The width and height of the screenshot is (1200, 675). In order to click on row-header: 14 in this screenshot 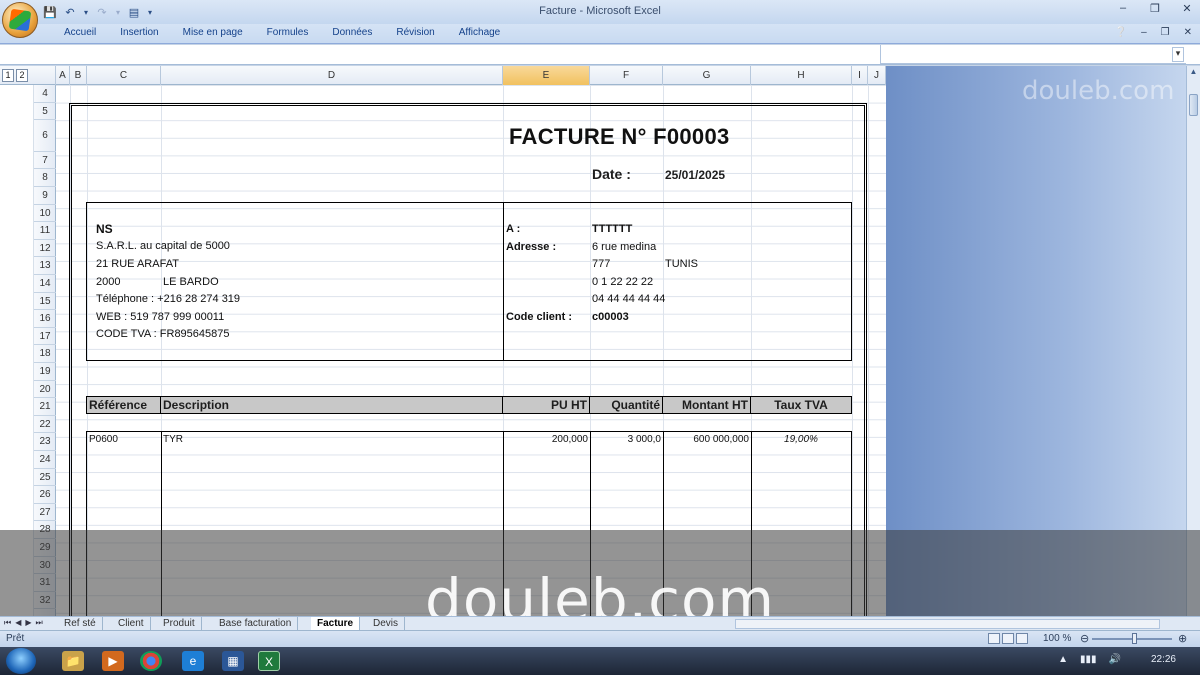, I will do `click(45, 284)`.